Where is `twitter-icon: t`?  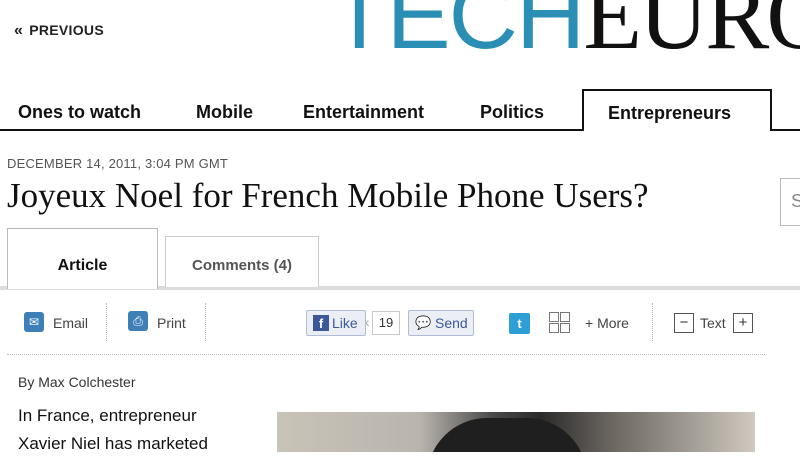 twitter-icon: t is located at coordinates (519, 323).